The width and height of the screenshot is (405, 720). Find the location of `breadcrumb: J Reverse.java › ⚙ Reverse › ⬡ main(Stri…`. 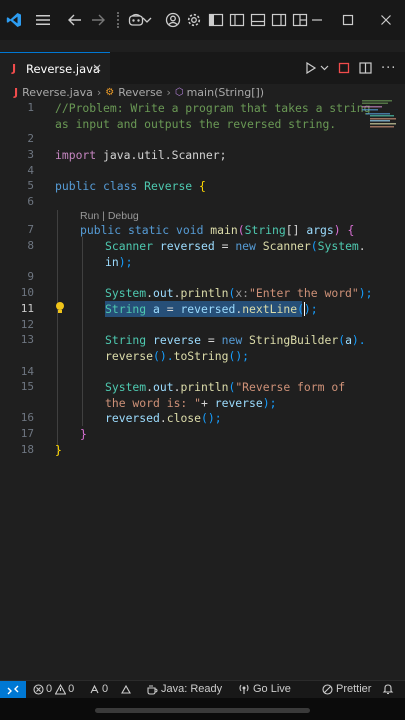

breadcrumb: J Reverse.java › ⚙ Reverse › ⬡ main(Stri… is located at coordinates (202, 92).